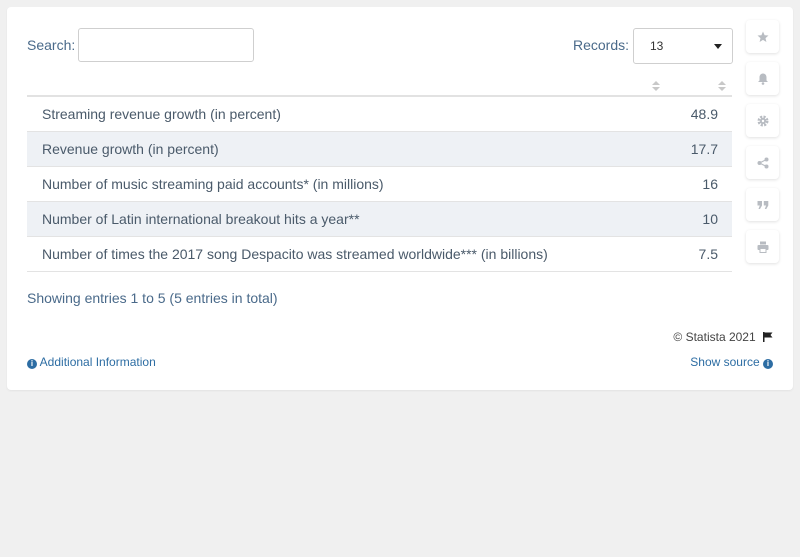 Image resolution: width=800 pixels, height=557 pixels. I want to click on bell-icon, so click(762, 79).